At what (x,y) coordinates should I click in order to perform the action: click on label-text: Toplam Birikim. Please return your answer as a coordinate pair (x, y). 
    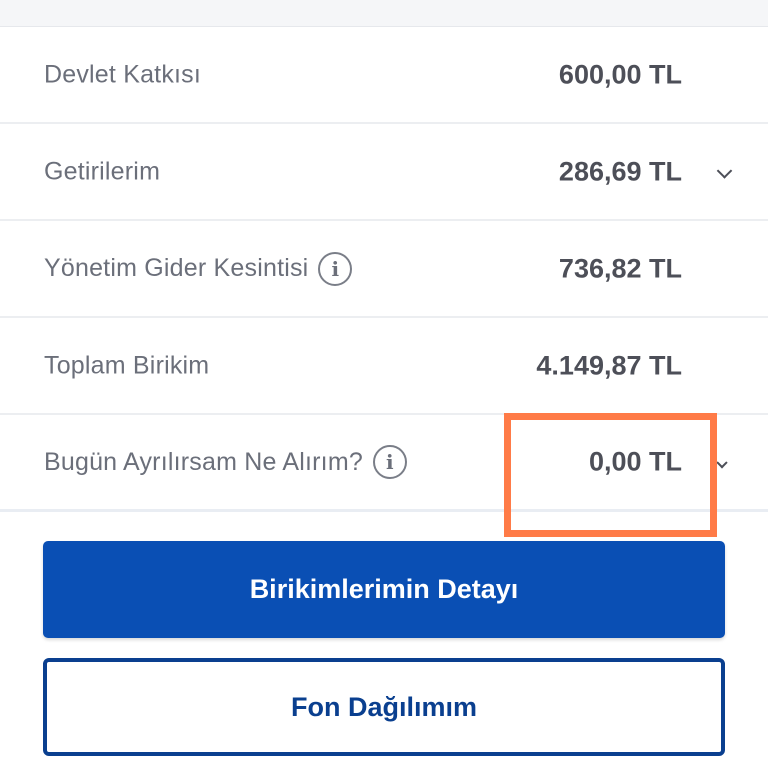
    Looking at the image, I should click on (127, 365).